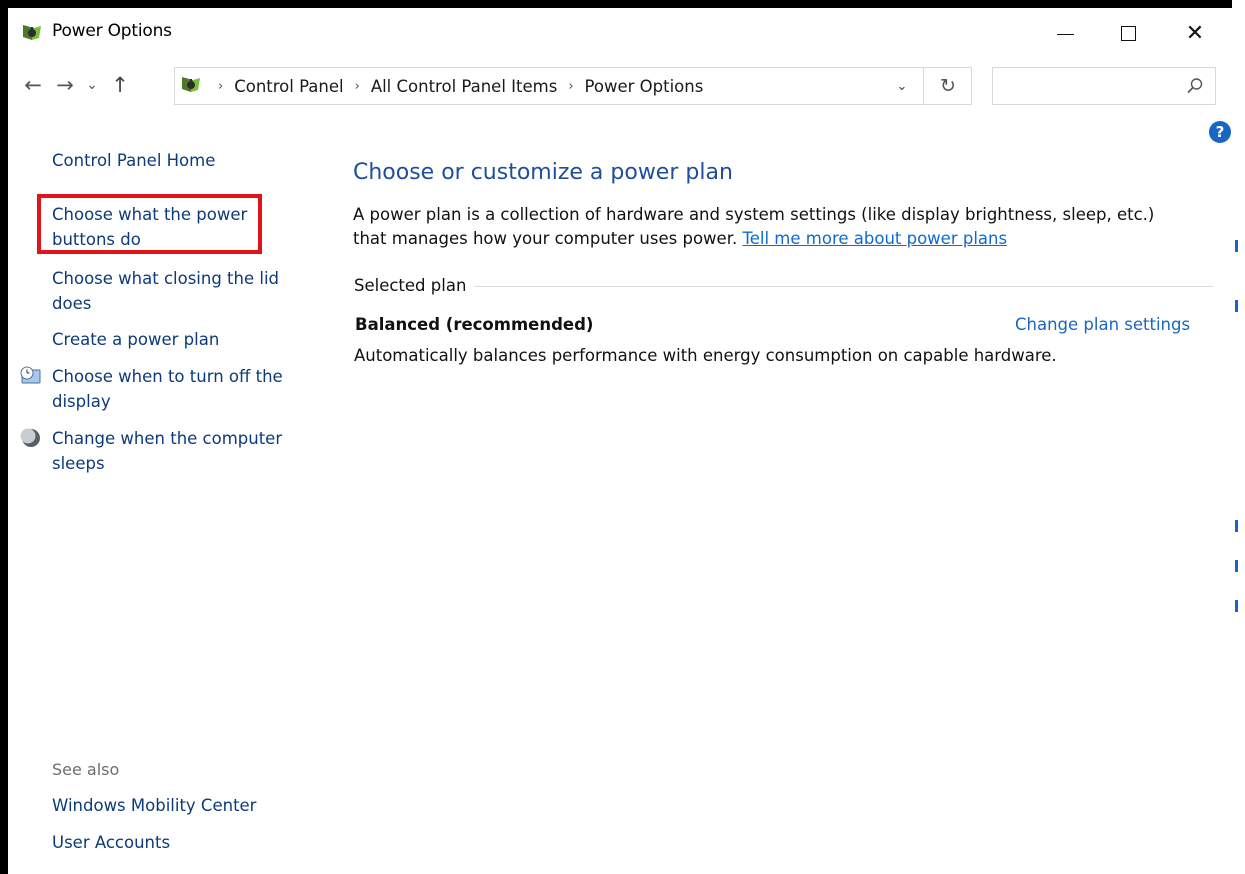 The width and height of the screenshot is (1245, 874). I want to click on power-options-app-icon, so click(32, 32).